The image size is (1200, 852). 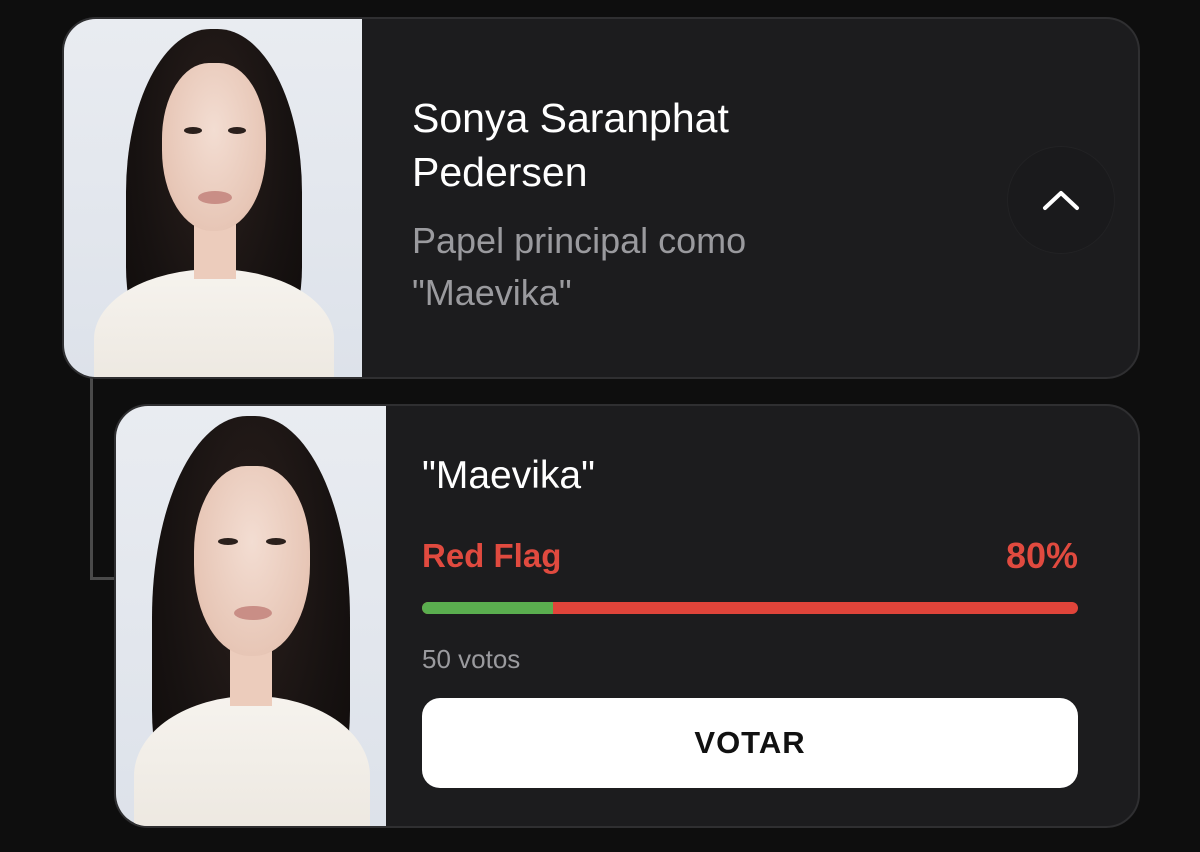 I want to click on actor-role-description: Papel principal como "Maevika", so click(x=579, y=266).